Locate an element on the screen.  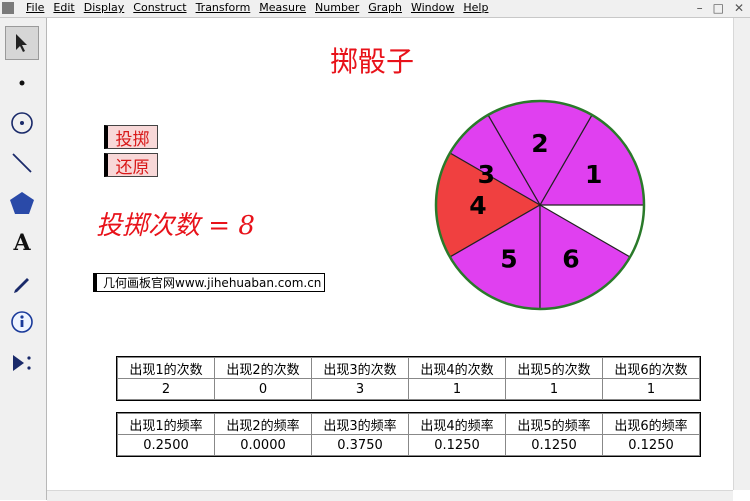
menu-file: File is located at coordinates (35, 7).